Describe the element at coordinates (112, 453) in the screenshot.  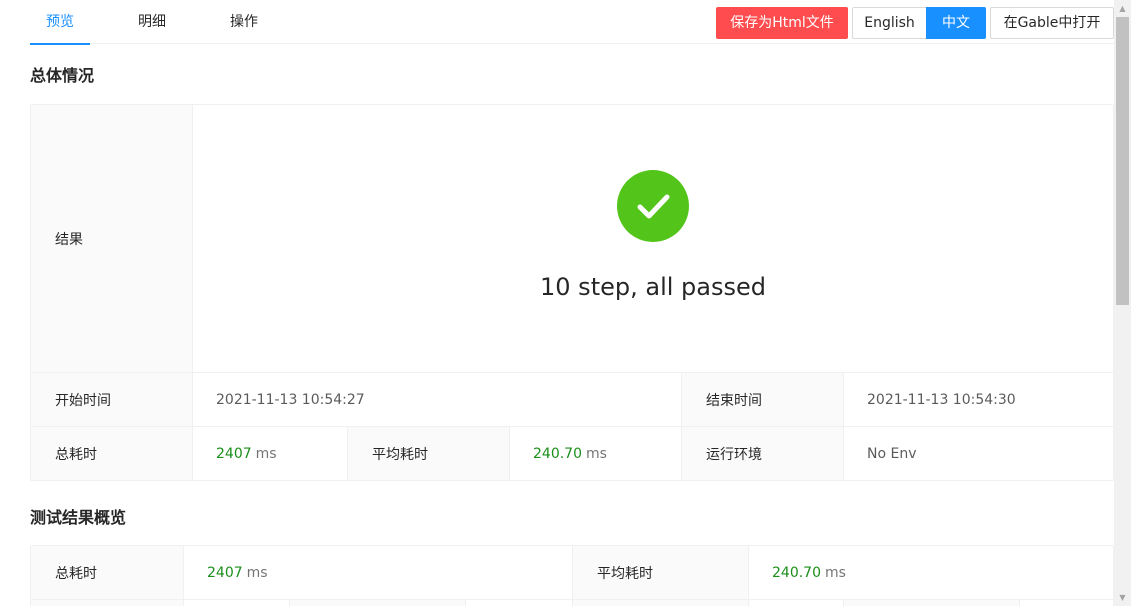
I see `total-duration-label: 总耗时` at that location.